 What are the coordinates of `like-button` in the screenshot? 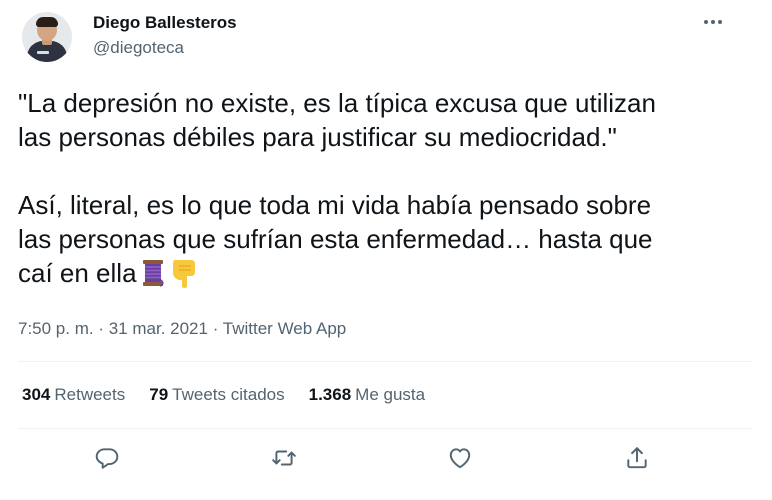 It's located at (460, 460).